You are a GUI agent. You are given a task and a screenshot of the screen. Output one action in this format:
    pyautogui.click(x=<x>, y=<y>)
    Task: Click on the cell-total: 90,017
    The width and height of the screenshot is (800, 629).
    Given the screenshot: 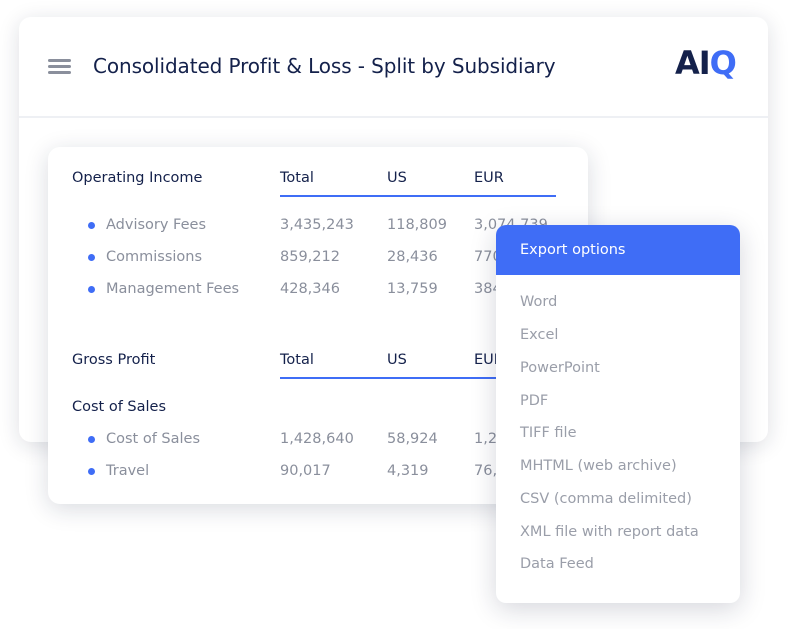 What is the action you would take?
    pyautogui.click(x=305, y=471)
    